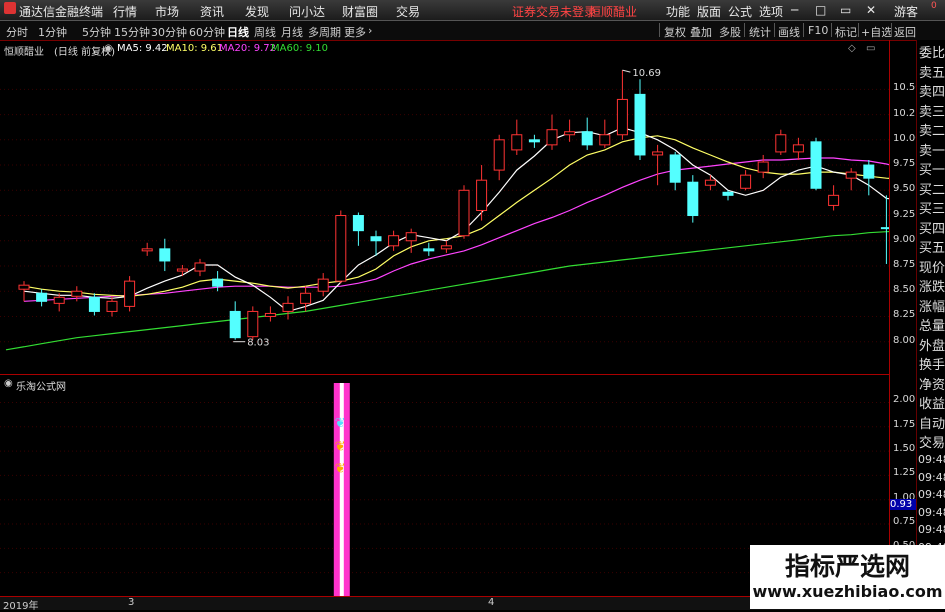 This screenshot has width=945, height=612. I want to click on ma60-line-start, so click(15, 348).